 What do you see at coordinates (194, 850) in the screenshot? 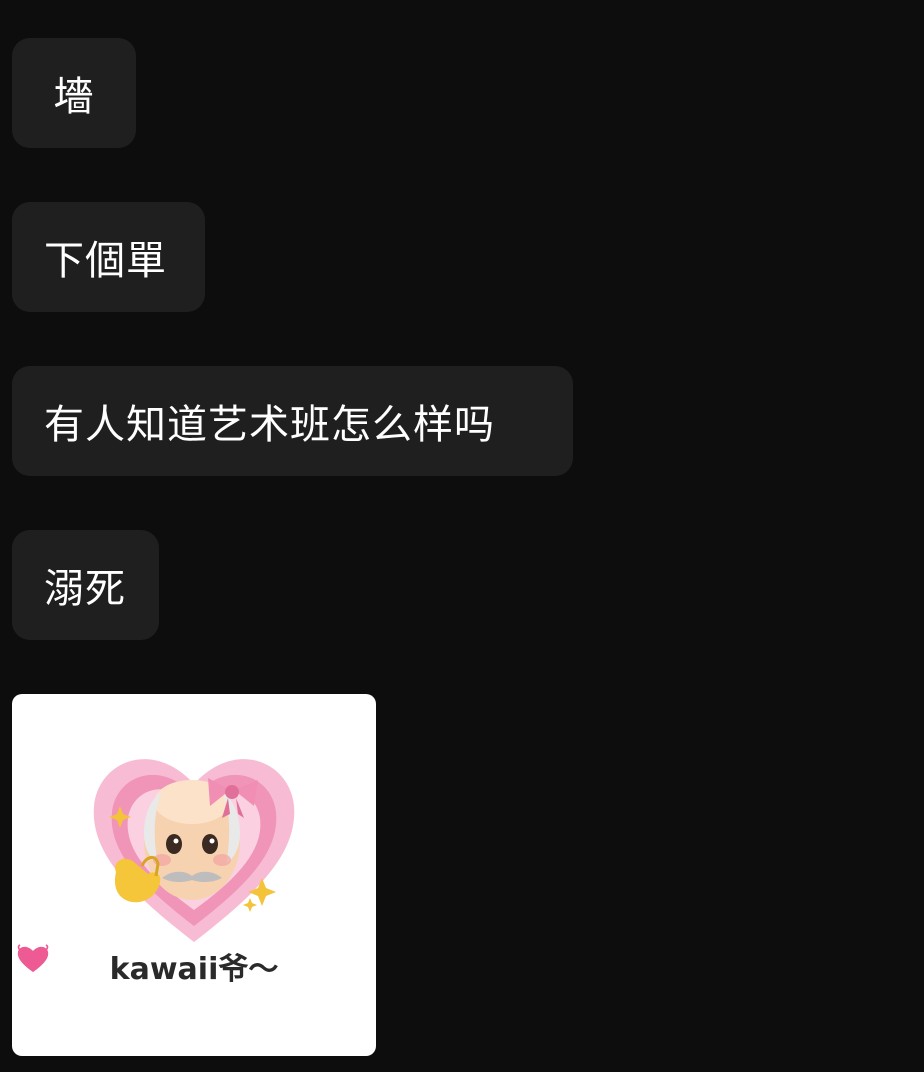
I see `sticker-image` at bounding box center [194, 850].